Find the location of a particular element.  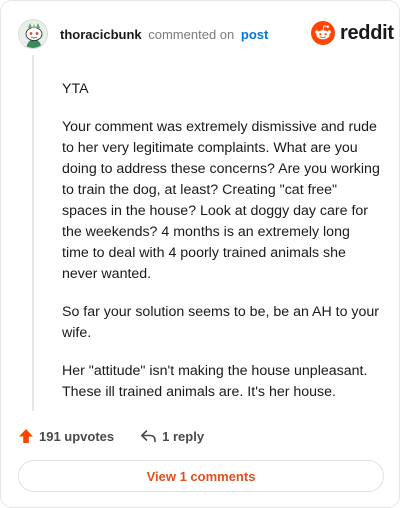

reply-button: 1 reply is located at coordinates (172, 436).